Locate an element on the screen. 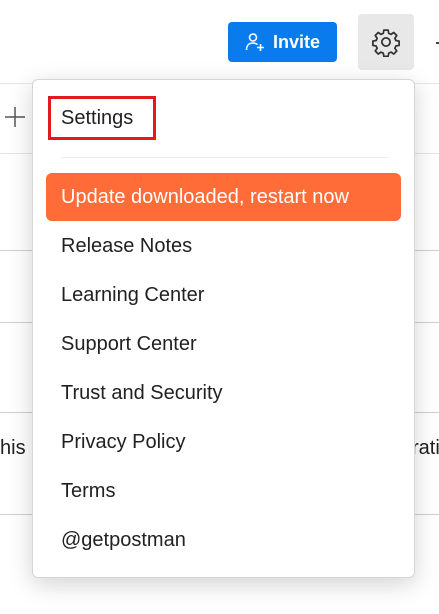 The image size is (439, 614). menu-item-settings: Settings is located at coordinates (97, 118).